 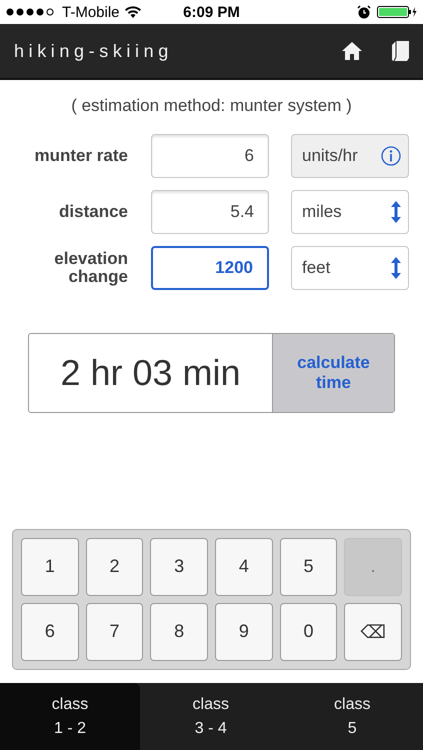 What do you see at coordinates (373, 631) in the screenshot?
I see `keypad-key: ⌫` at bounding box center [373, 631].